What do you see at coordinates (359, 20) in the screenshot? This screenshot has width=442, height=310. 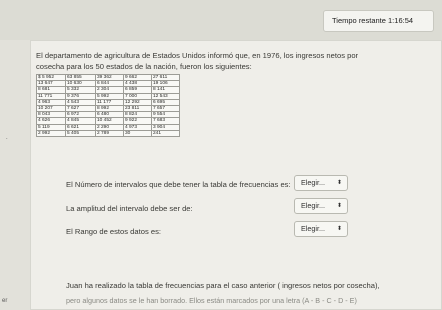 I see `timer-label: Tiempo restante` at bounding box center [359, 20].